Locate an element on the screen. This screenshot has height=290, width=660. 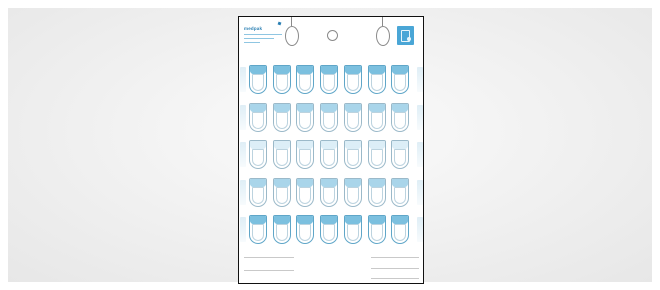
hang-hole-right is located at coordinates (383, 36).